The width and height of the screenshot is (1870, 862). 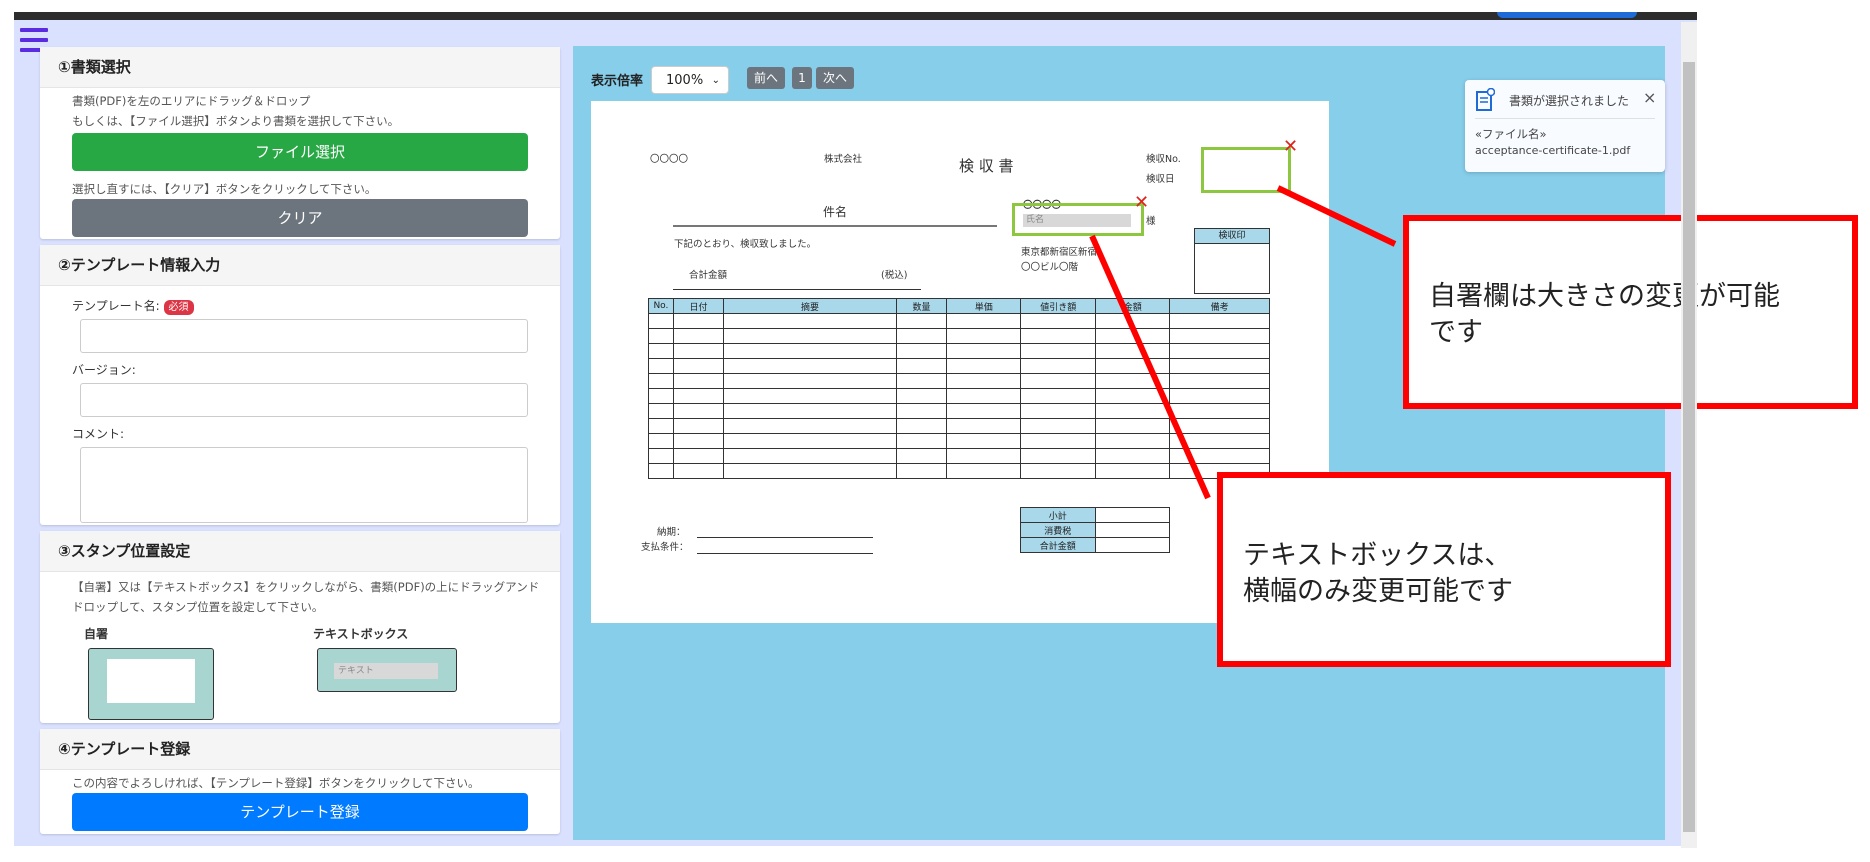 I want to click on scrollbar-thumb, so click(x=1689, y=447).